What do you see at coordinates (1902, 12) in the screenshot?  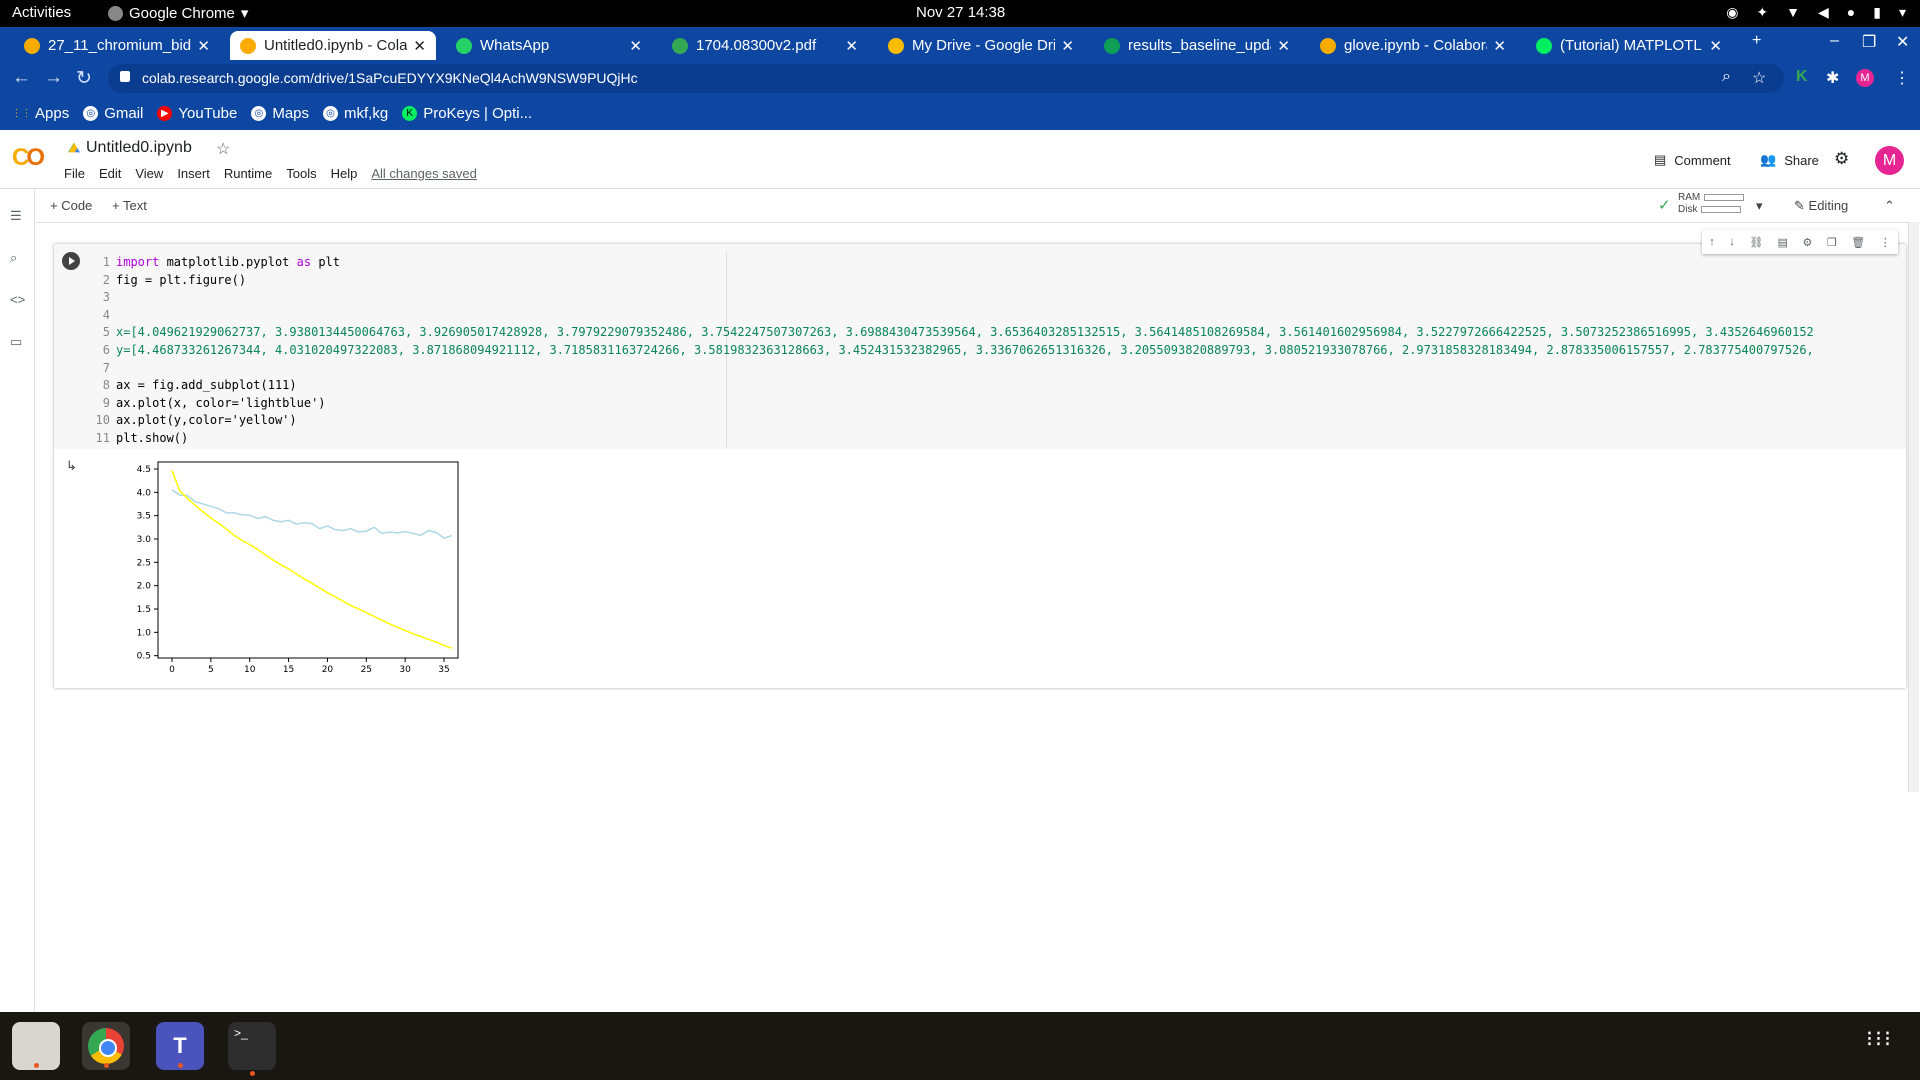 I see `power-menu-icon: ▾` at bounding box center [1902, 12].